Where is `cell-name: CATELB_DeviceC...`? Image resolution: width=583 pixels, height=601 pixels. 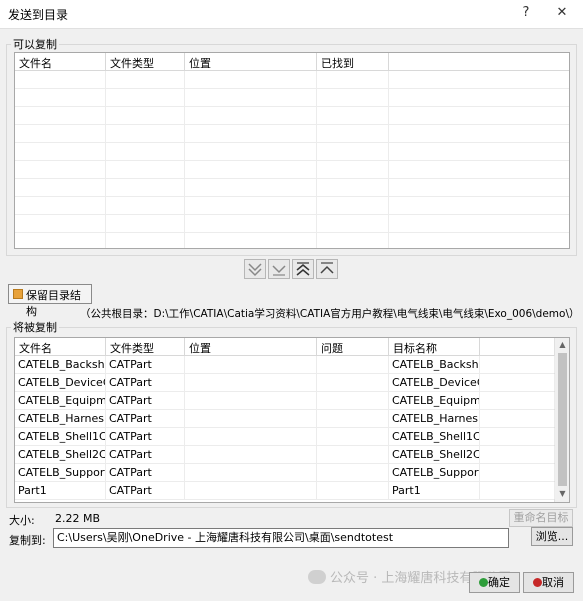
cell-name: CATELB_DeviceC... is located at coordinates (60, 382).